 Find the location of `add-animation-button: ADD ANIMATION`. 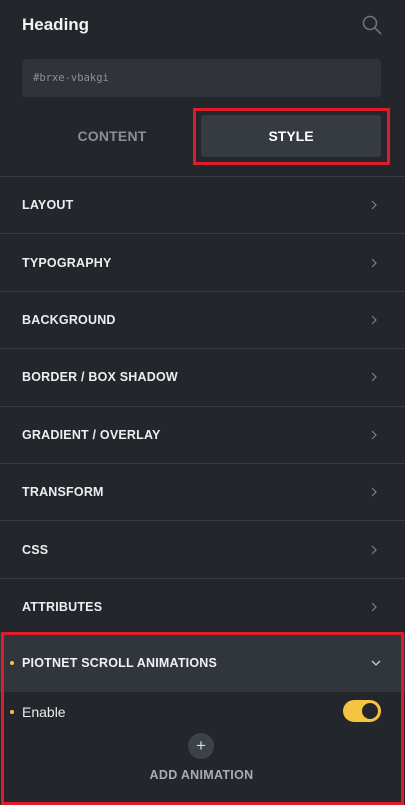

add-animation-button: ADD ANIMATION is located at coordinates (201, 775).